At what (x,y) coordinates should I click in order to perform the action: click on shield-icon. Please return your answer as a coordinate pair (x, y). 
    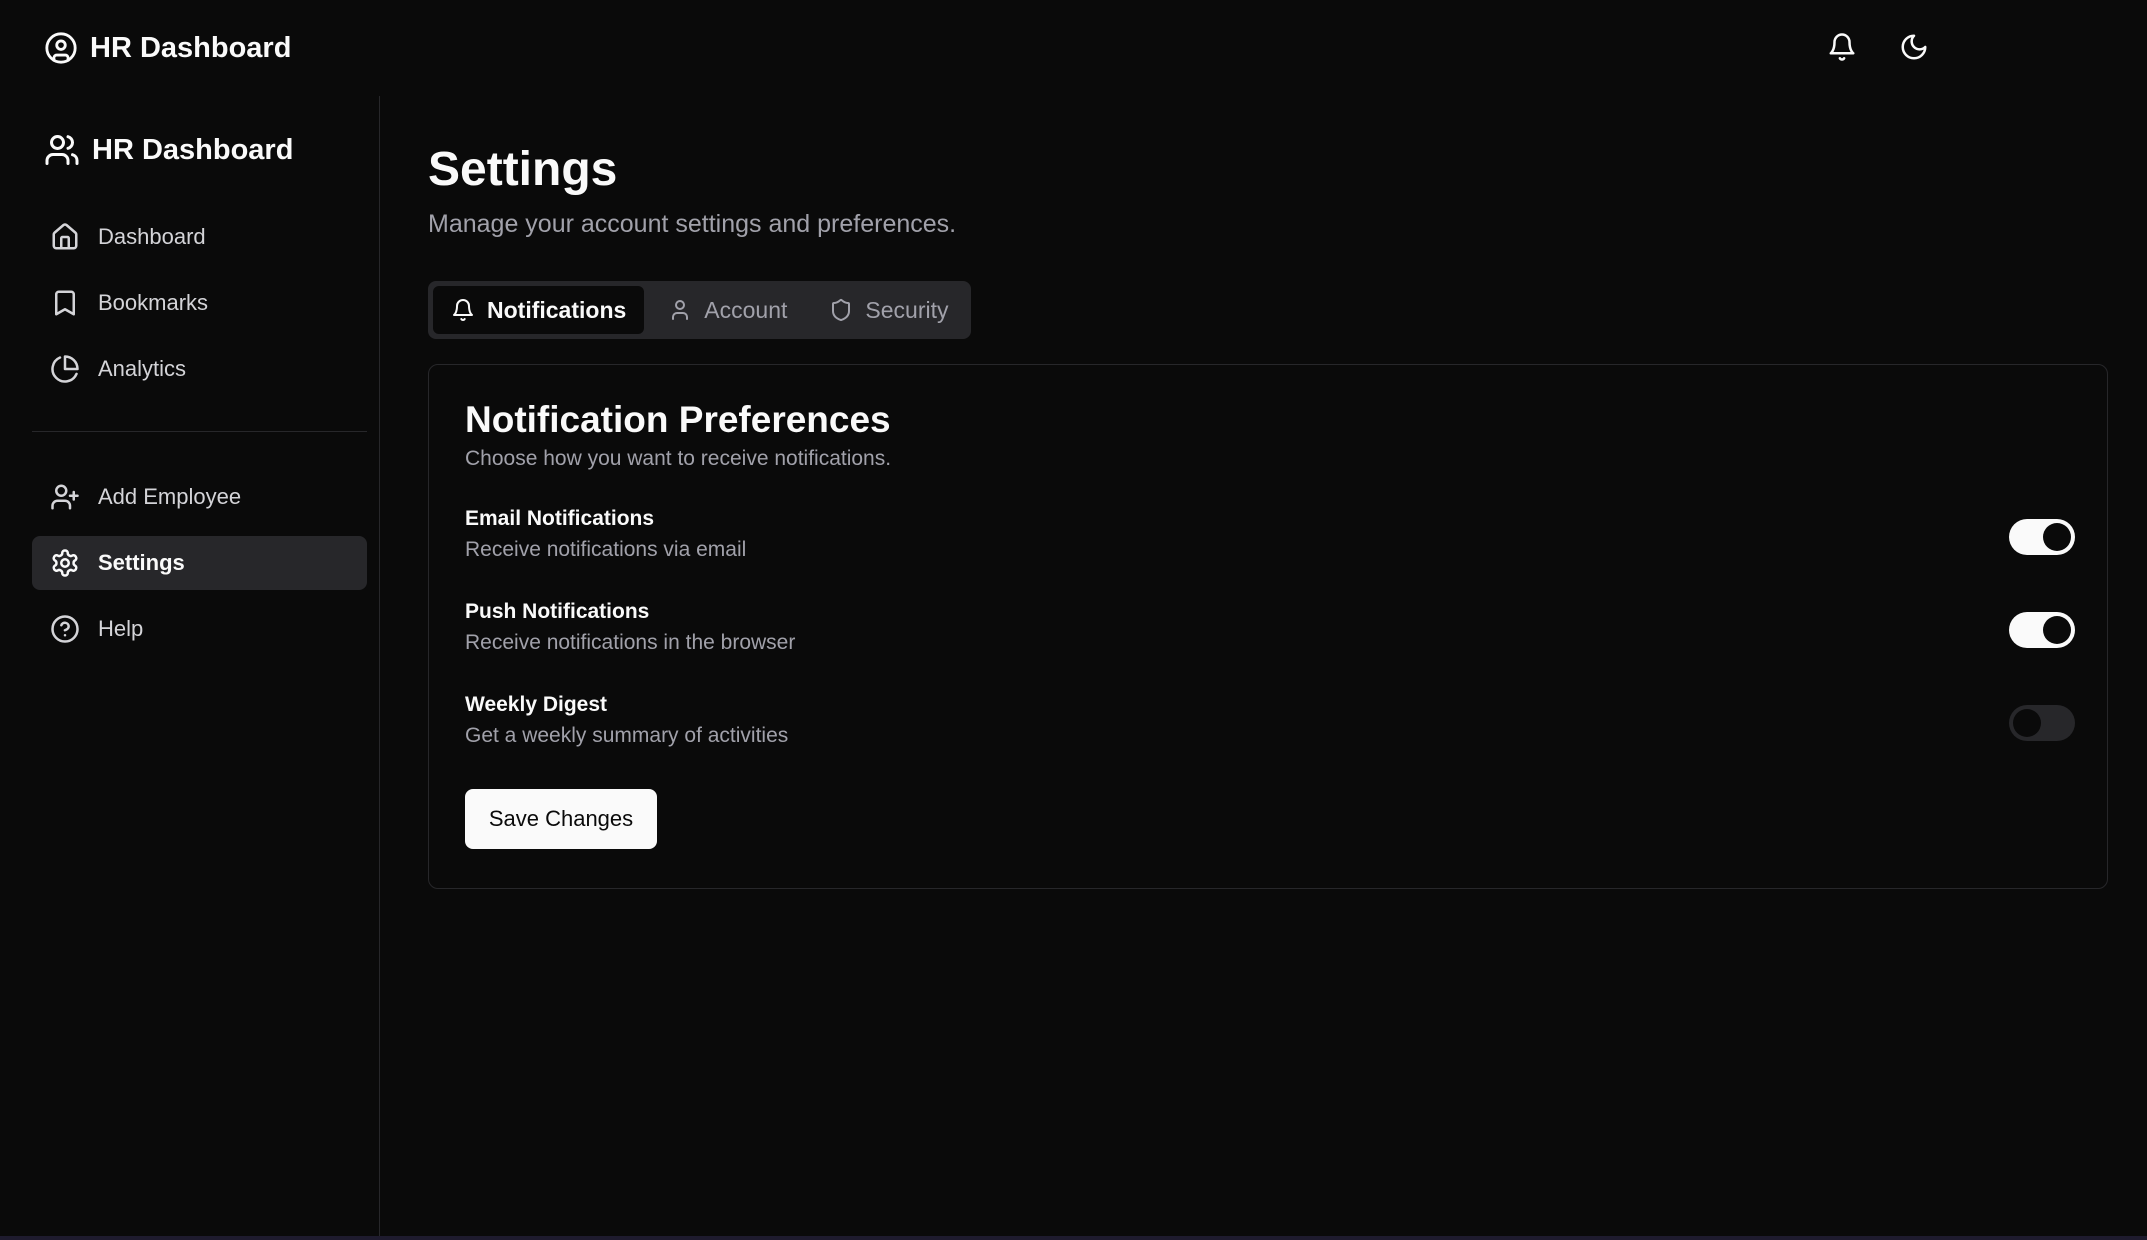
    Looking at the image, I should click on (841, 310).